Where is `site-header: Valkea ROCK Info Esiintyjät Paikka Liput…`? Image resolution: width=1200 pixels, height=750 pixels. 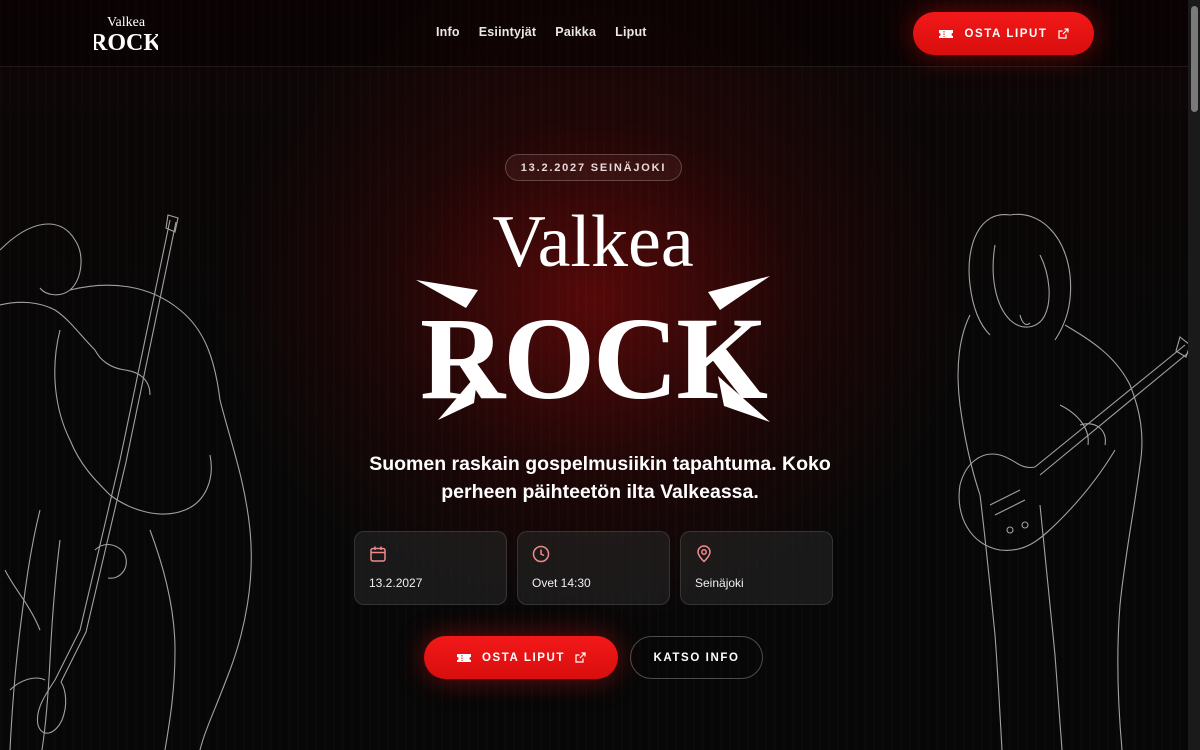 site-header: Valkea ROCK Info Esiintyjät Paikka Liput… is located at coordinates (594, 33).